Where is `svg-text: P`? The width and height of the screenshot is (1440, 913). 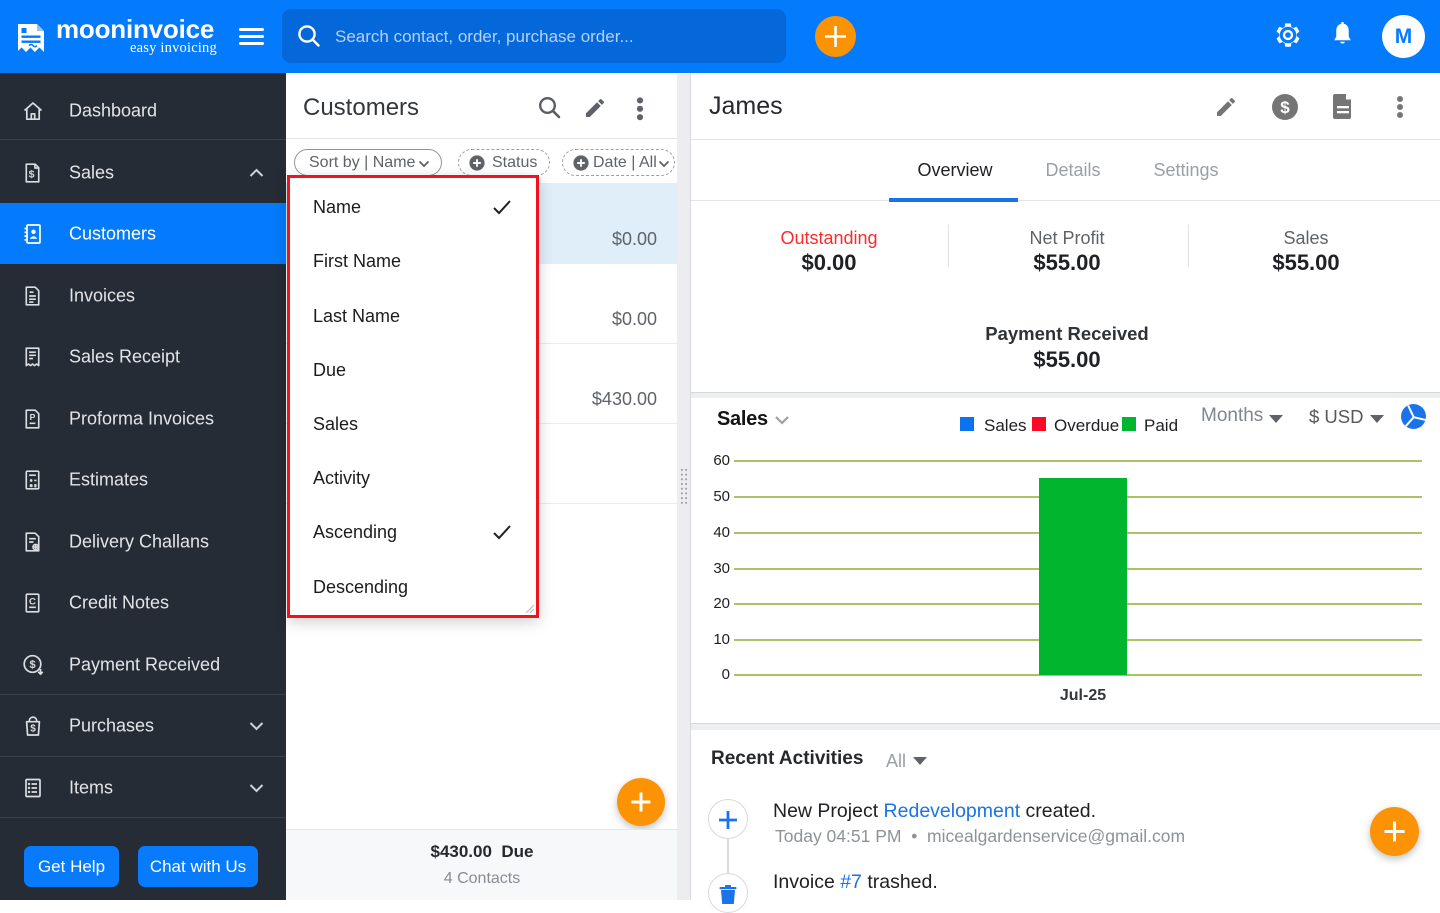
svg-text: P is located at coordinates (33, 416).